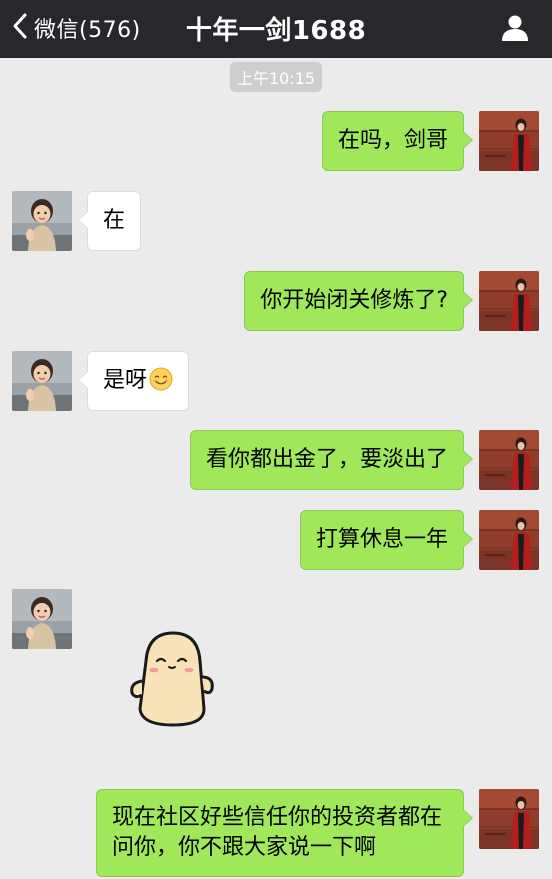 The width and height of the screenshot is (552, 879). What do you see at coordinates (87, 30) in the screenshot?
I see `back-label: 微信(576)` at bounding box center [87, 30].